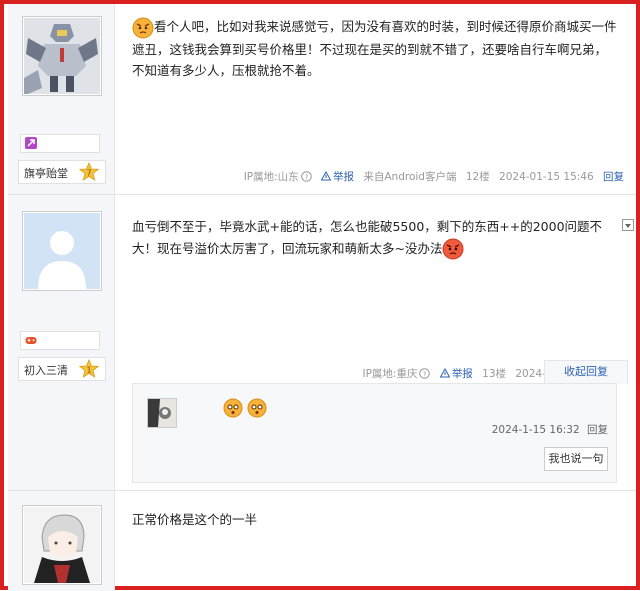  I want to click on source-label: 来自Android客户端, so click(410, 177).